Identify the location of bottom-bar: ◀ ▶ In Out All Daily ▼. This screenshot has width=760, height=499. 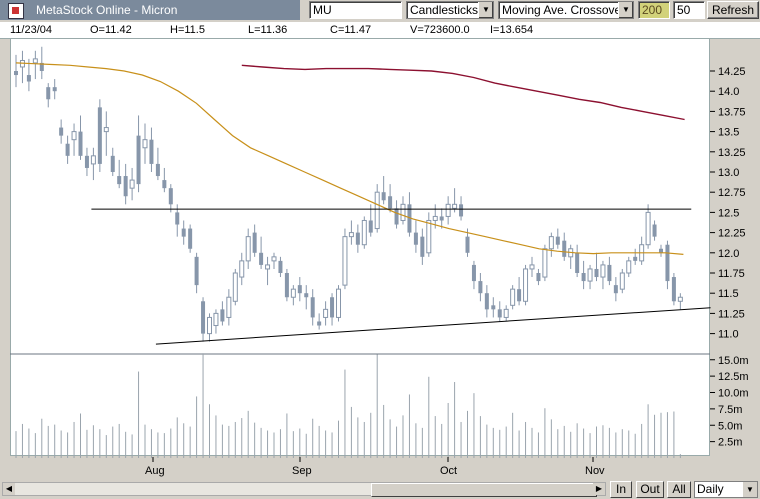
(380, 489).